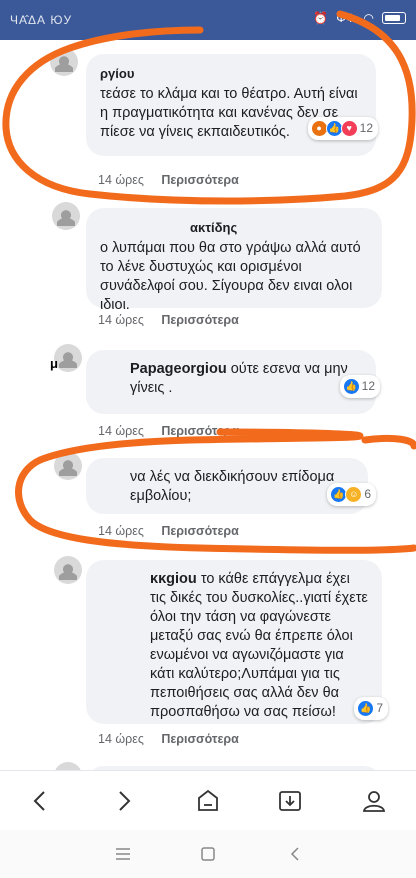 This screenshot has width=416, height=878. I want to click on home-button, so click(208, 801).